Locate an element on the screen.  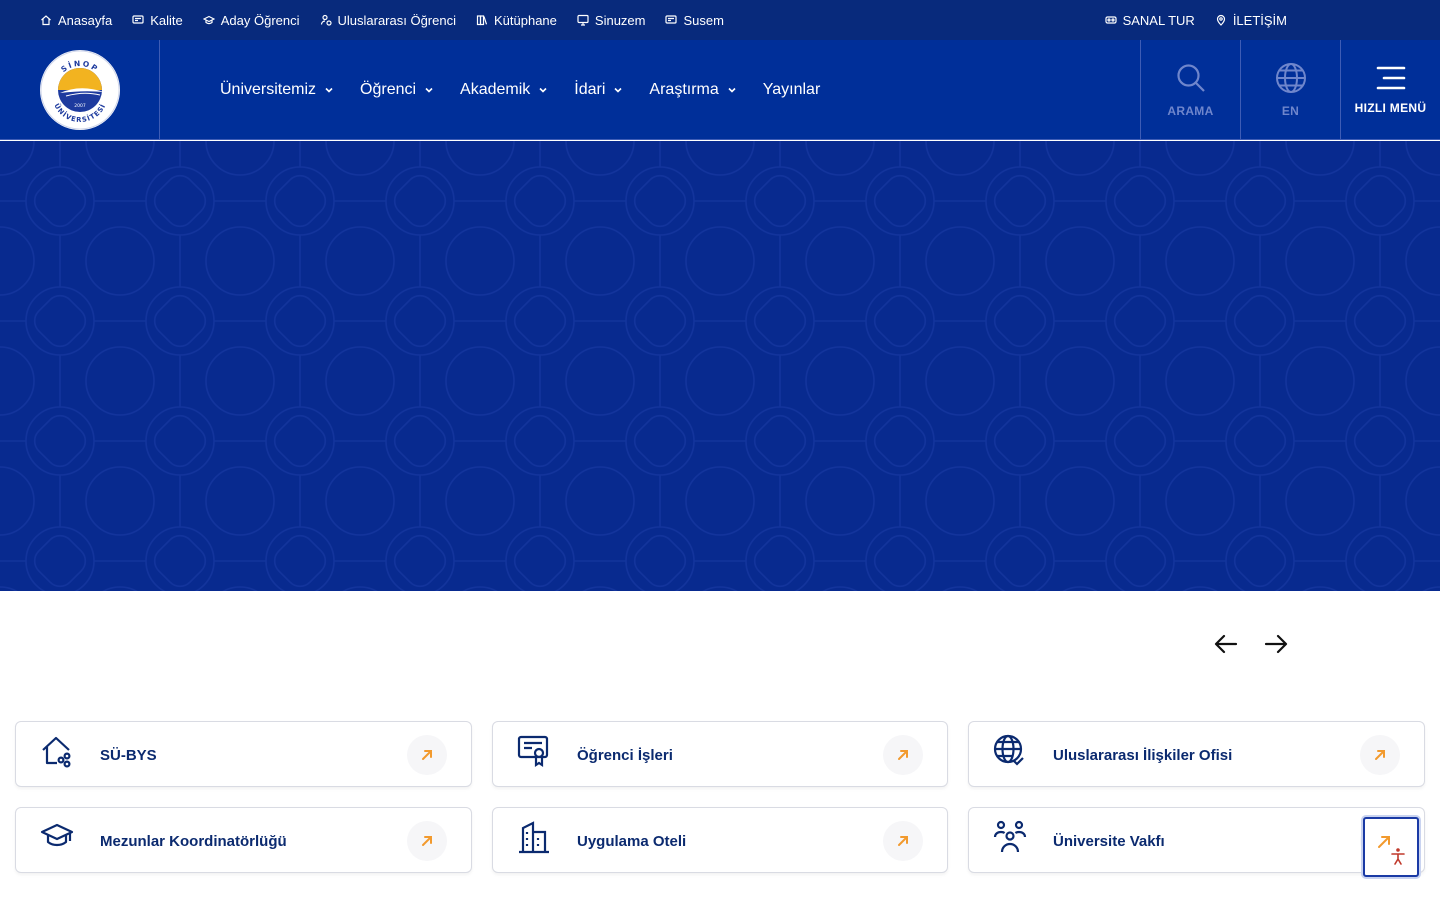
top-link-sanal-tur: SANAL TUR is located at coordinates (1149, 20).